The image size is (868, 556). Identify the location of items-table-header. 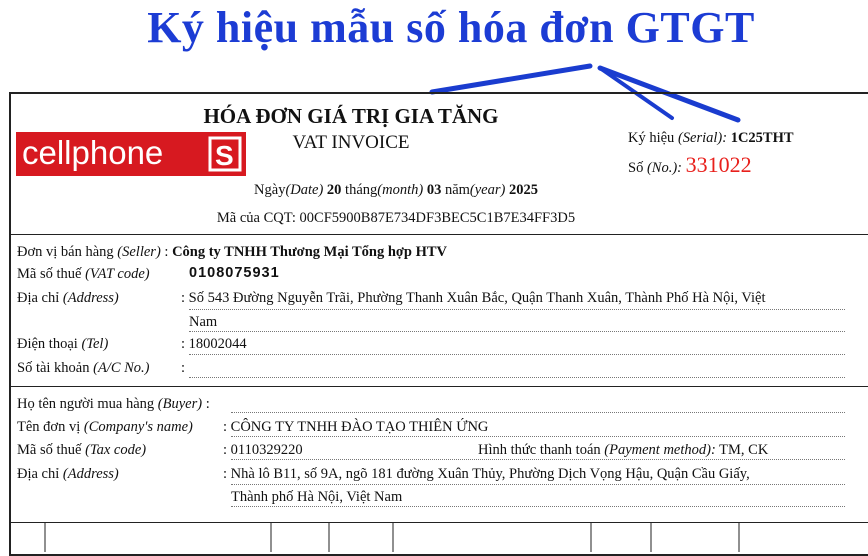
(392, 537).